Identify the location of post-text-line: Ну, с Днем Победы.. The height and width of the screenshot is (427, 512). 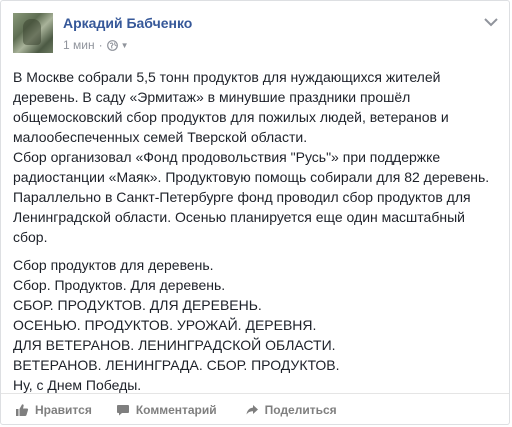
(77, 385).